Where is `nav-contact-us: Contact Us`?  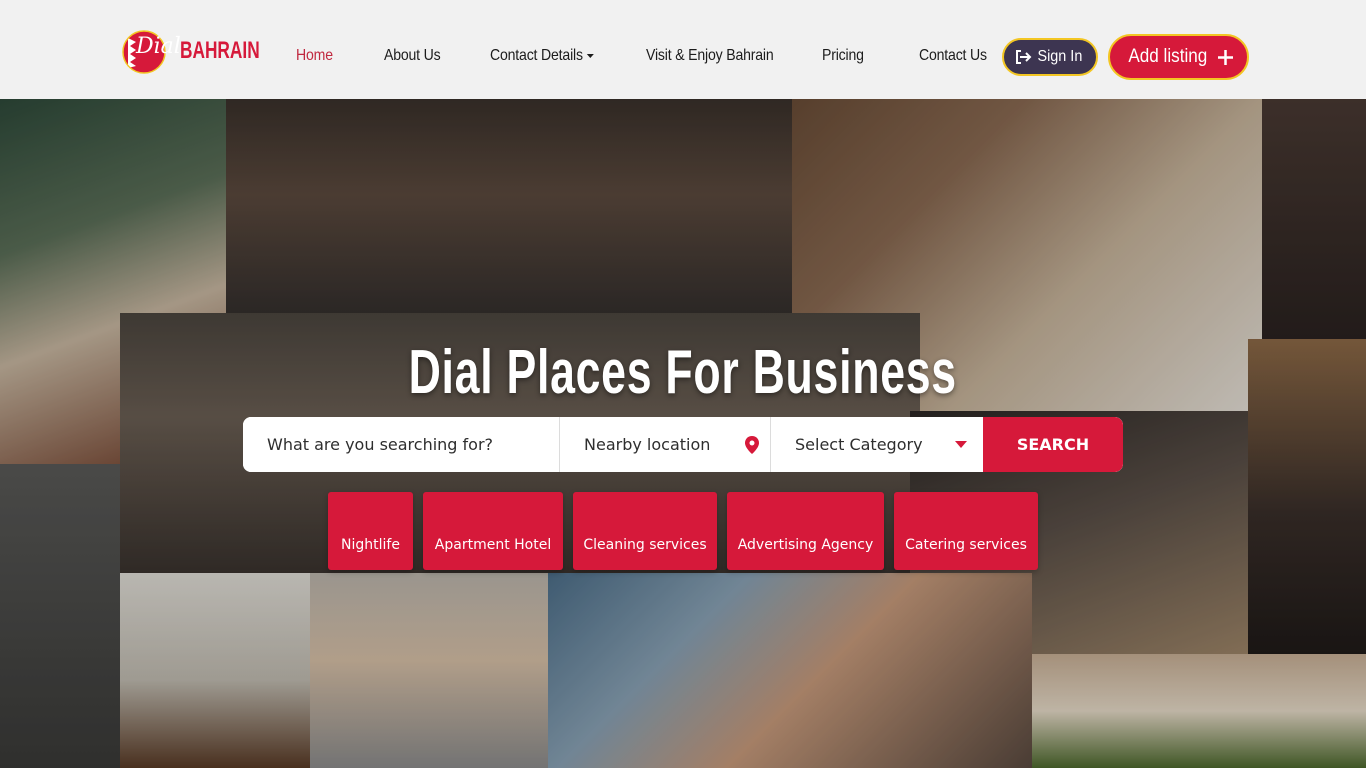 nav-contact-us: Contact Us is located at coordinates (953, 56).